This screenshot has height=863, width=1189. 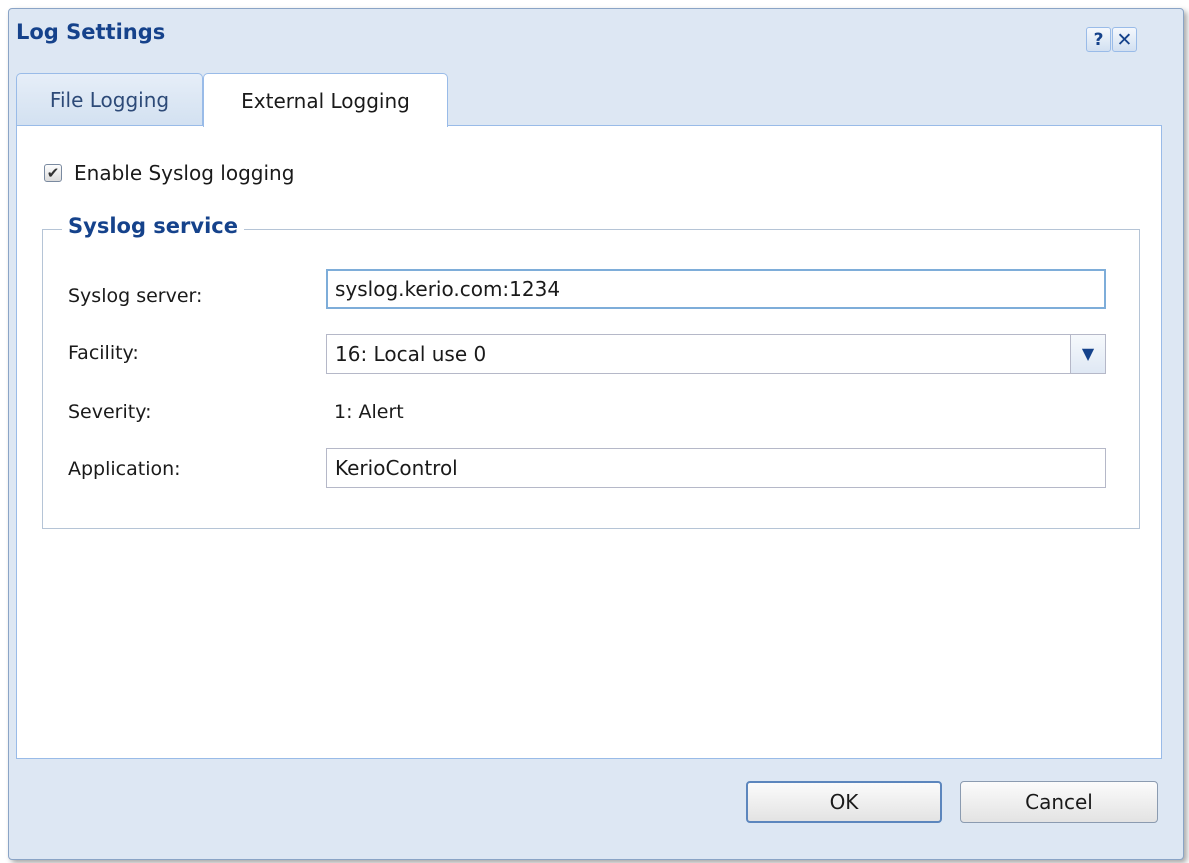 What do you see at coordinates (448, 289) in the screenshot?
I see `syslog-server-value: syslog.kerio.com:1234` at bounding box center [448, 289].